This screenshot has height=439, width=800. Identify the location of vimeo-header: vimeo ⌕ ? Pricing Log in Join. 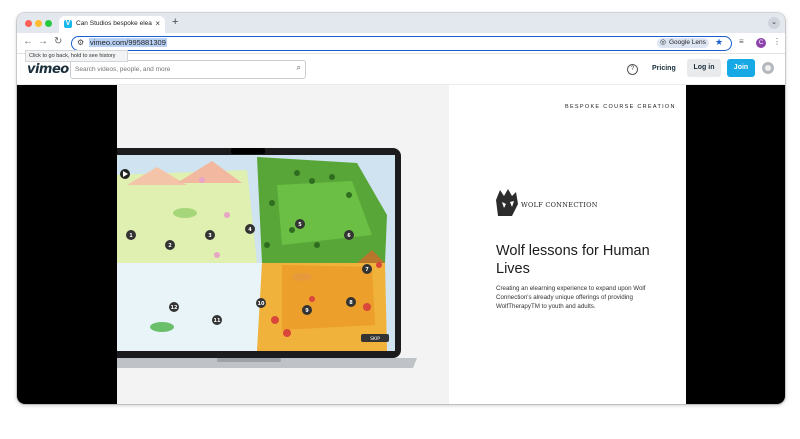
(401, 69).